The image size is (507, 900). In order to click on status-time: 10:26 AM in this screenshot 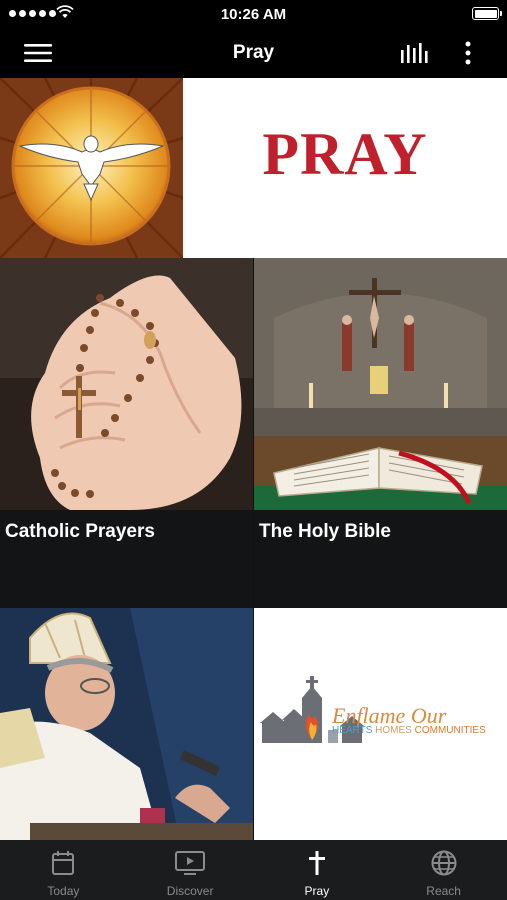, I will do `click(253, 14)`.